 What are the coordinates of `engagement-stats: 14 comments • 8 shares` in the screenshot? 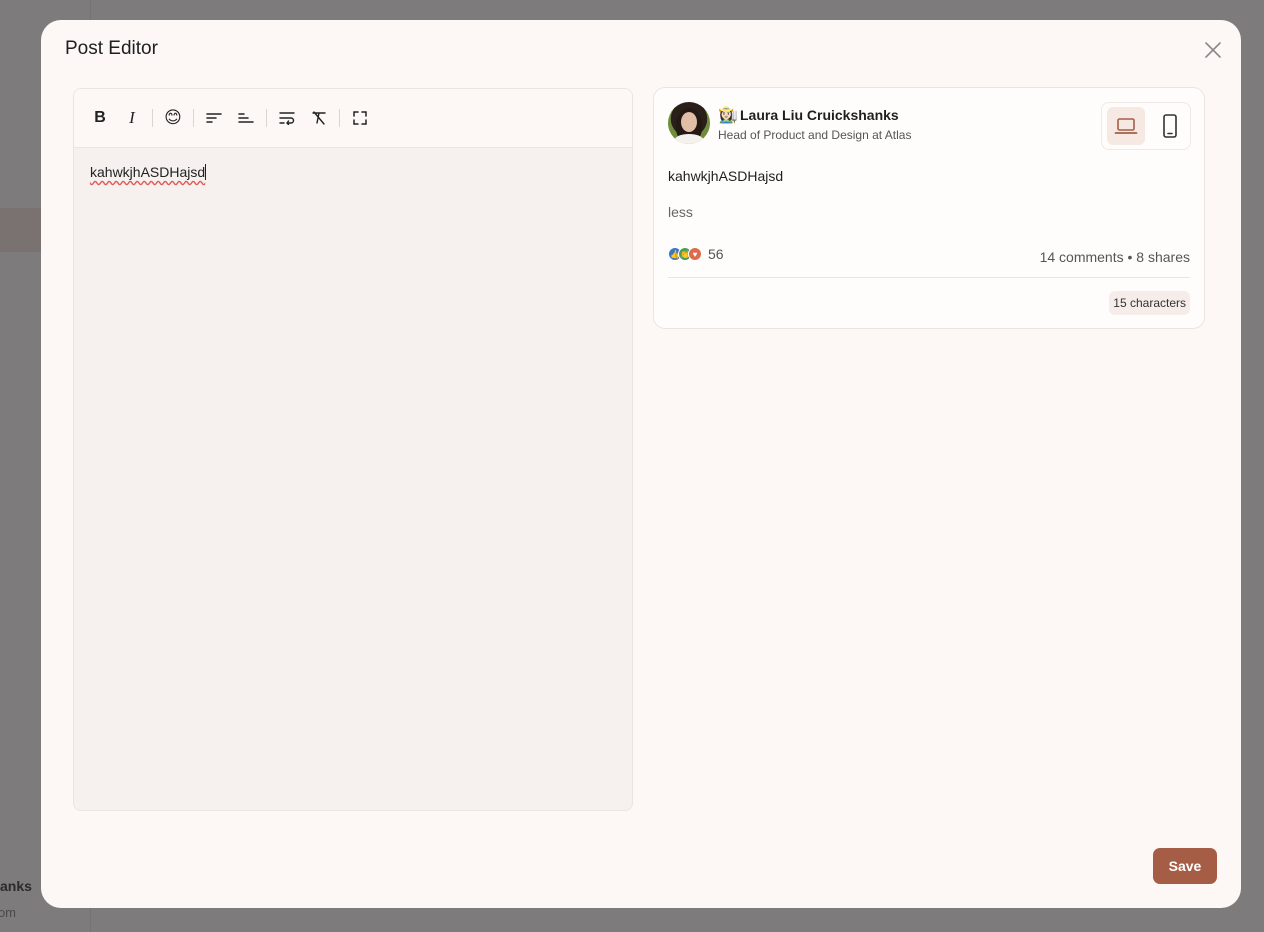 It's located at (1114, 257).